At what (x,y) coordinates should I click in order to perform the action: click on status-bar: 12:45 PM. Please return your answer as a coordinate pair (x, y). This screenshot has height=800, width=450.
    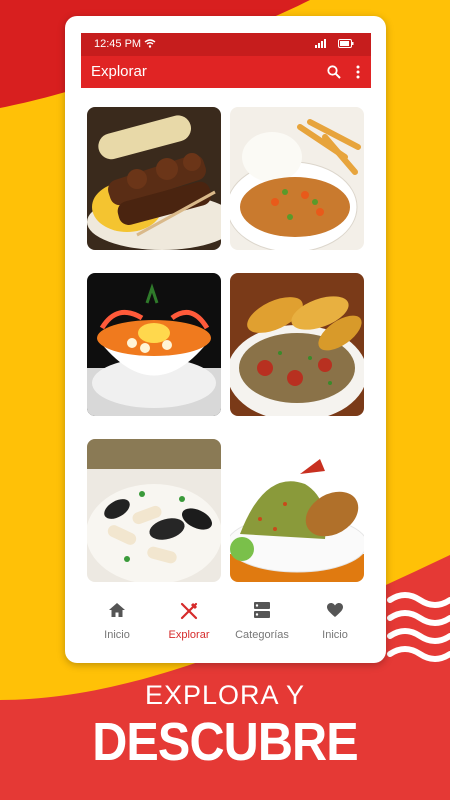
    Looking at the image, I should click on (226, 44).